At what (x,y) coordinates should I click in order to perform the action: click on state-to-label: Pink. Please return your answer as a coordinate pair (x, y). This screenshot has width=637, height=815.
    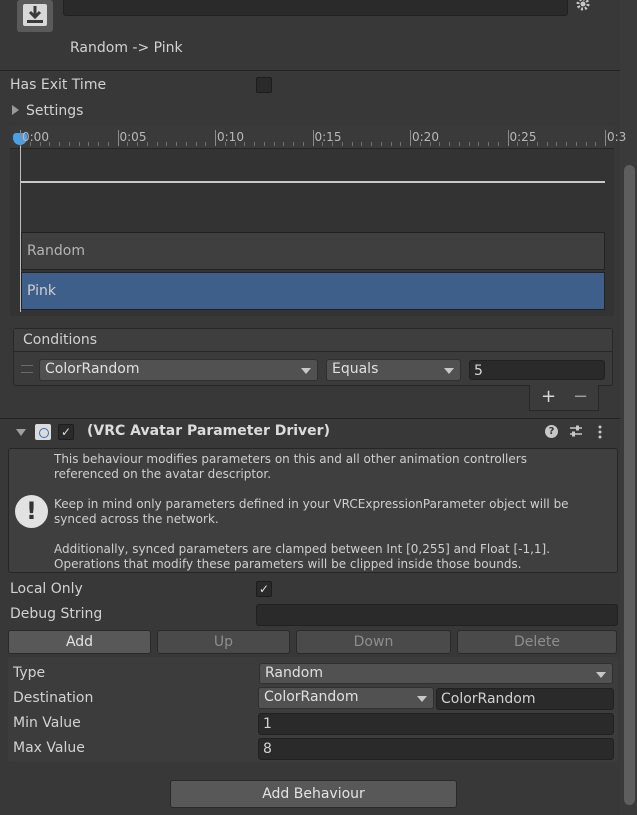
    Looking at the image, I should click on (42, 291).